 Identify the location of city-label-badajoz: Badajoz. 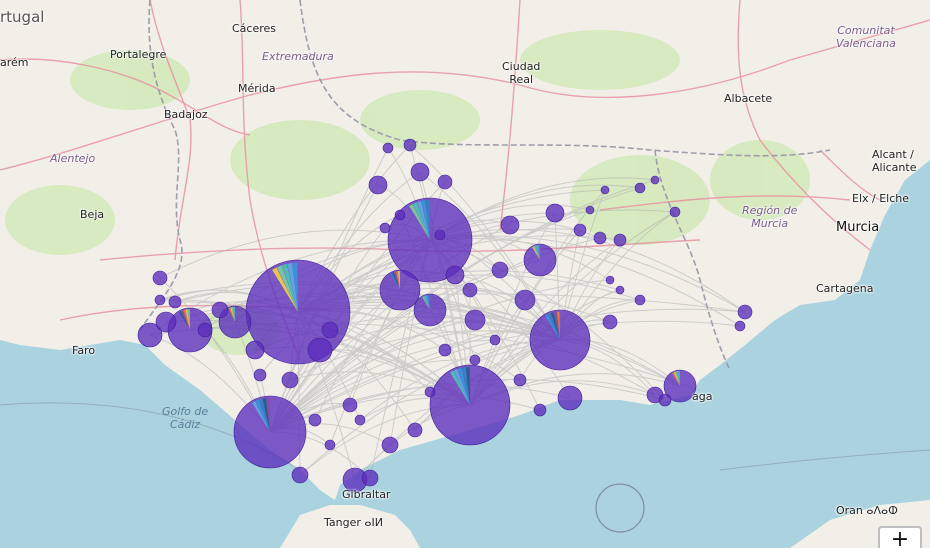
(186, 114).